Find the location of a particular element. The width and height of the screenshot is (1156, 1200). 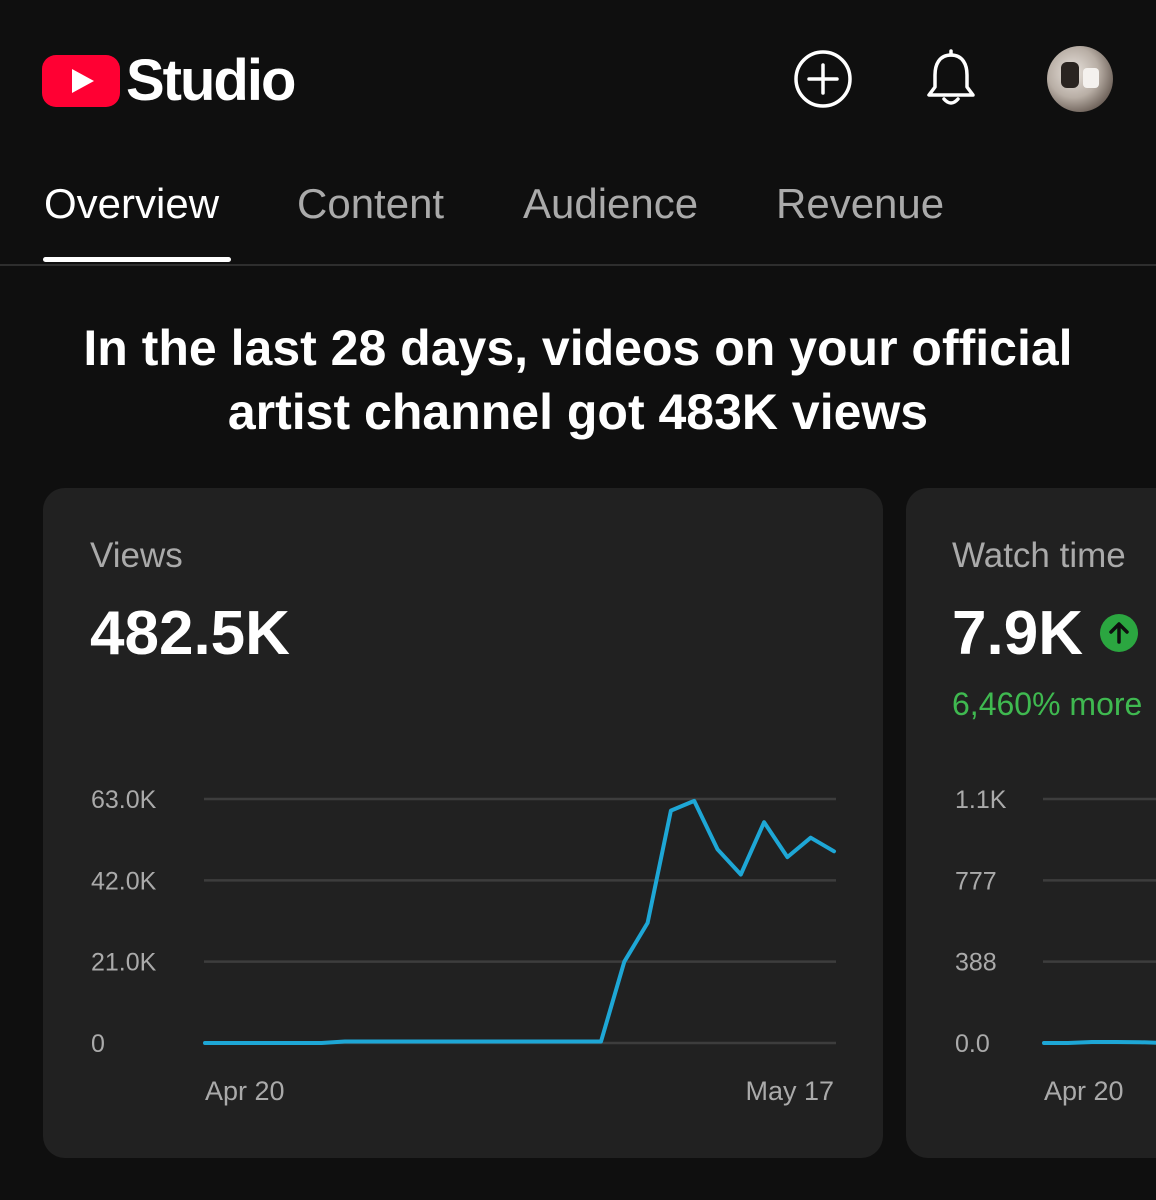

tab-revenue: Revenue is located at coordinates (860, 204).